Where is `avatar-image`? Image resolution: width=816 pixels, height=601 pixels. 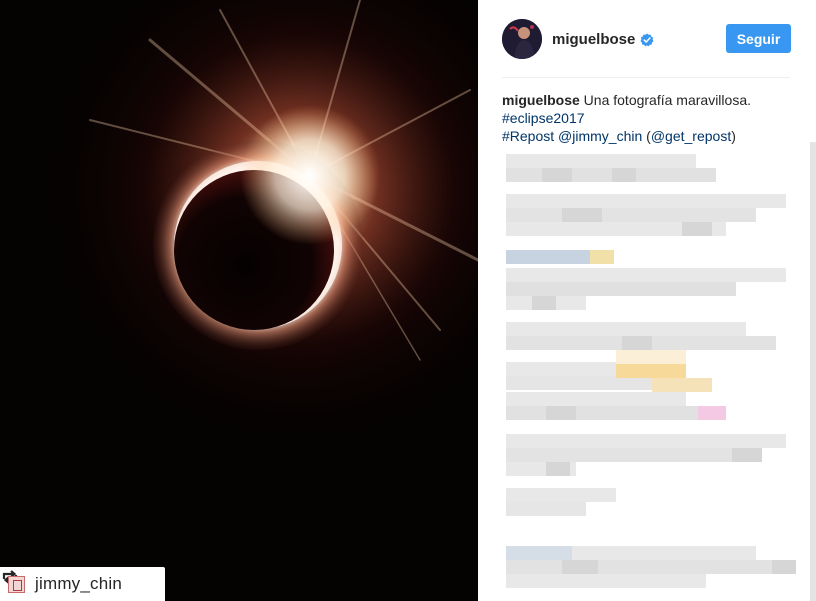
avatar-image is located at coordinates (522, 39).